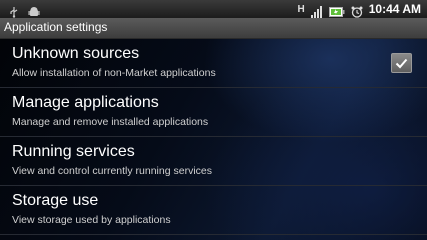  What do you see at coordinates (316, 10) in the screenshot?
I see `signal-icon` at bounding box center [316, 10].